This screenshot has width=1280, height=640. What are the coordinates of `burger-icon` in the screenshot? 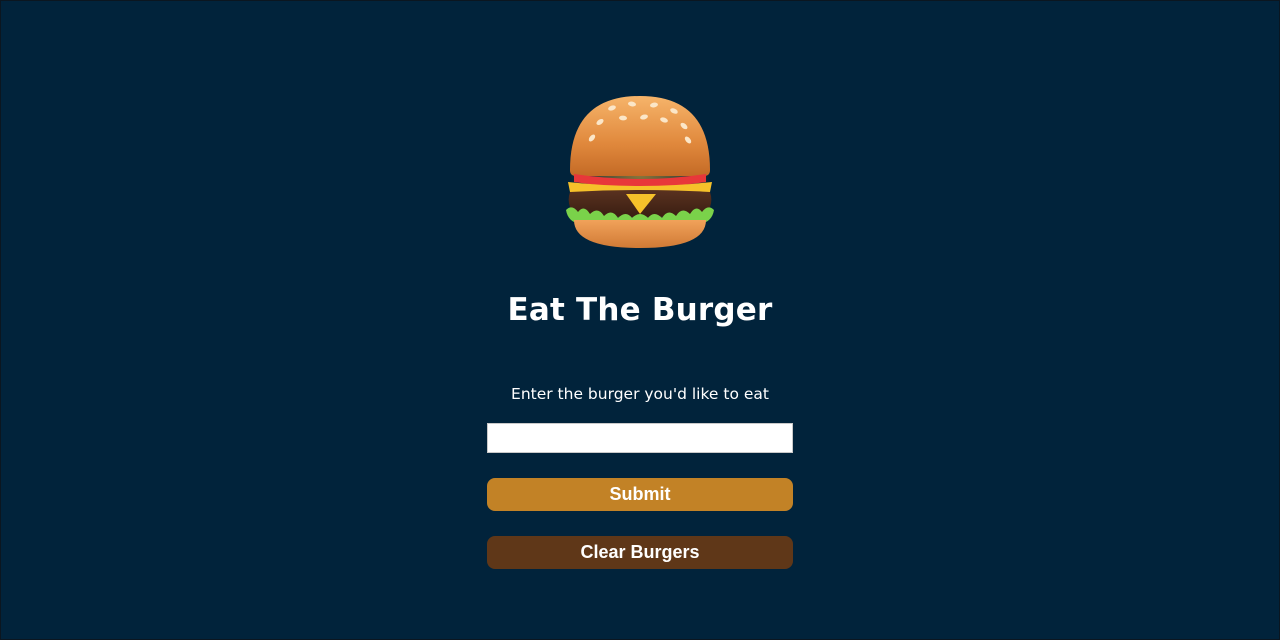 It's located at (640, 172).